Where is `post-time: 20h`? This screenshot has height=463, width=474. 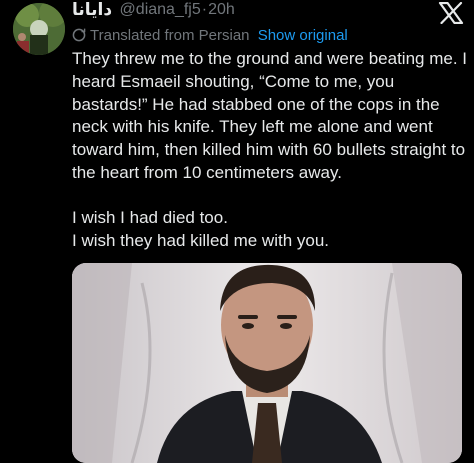 post-time: 20h is located at coordinates (221, 9).